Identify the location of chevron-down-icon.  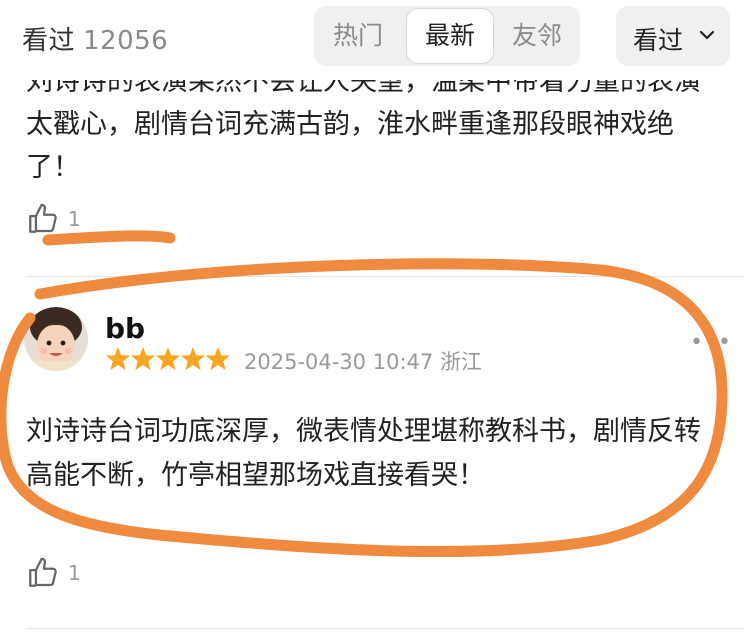
(707, 35).